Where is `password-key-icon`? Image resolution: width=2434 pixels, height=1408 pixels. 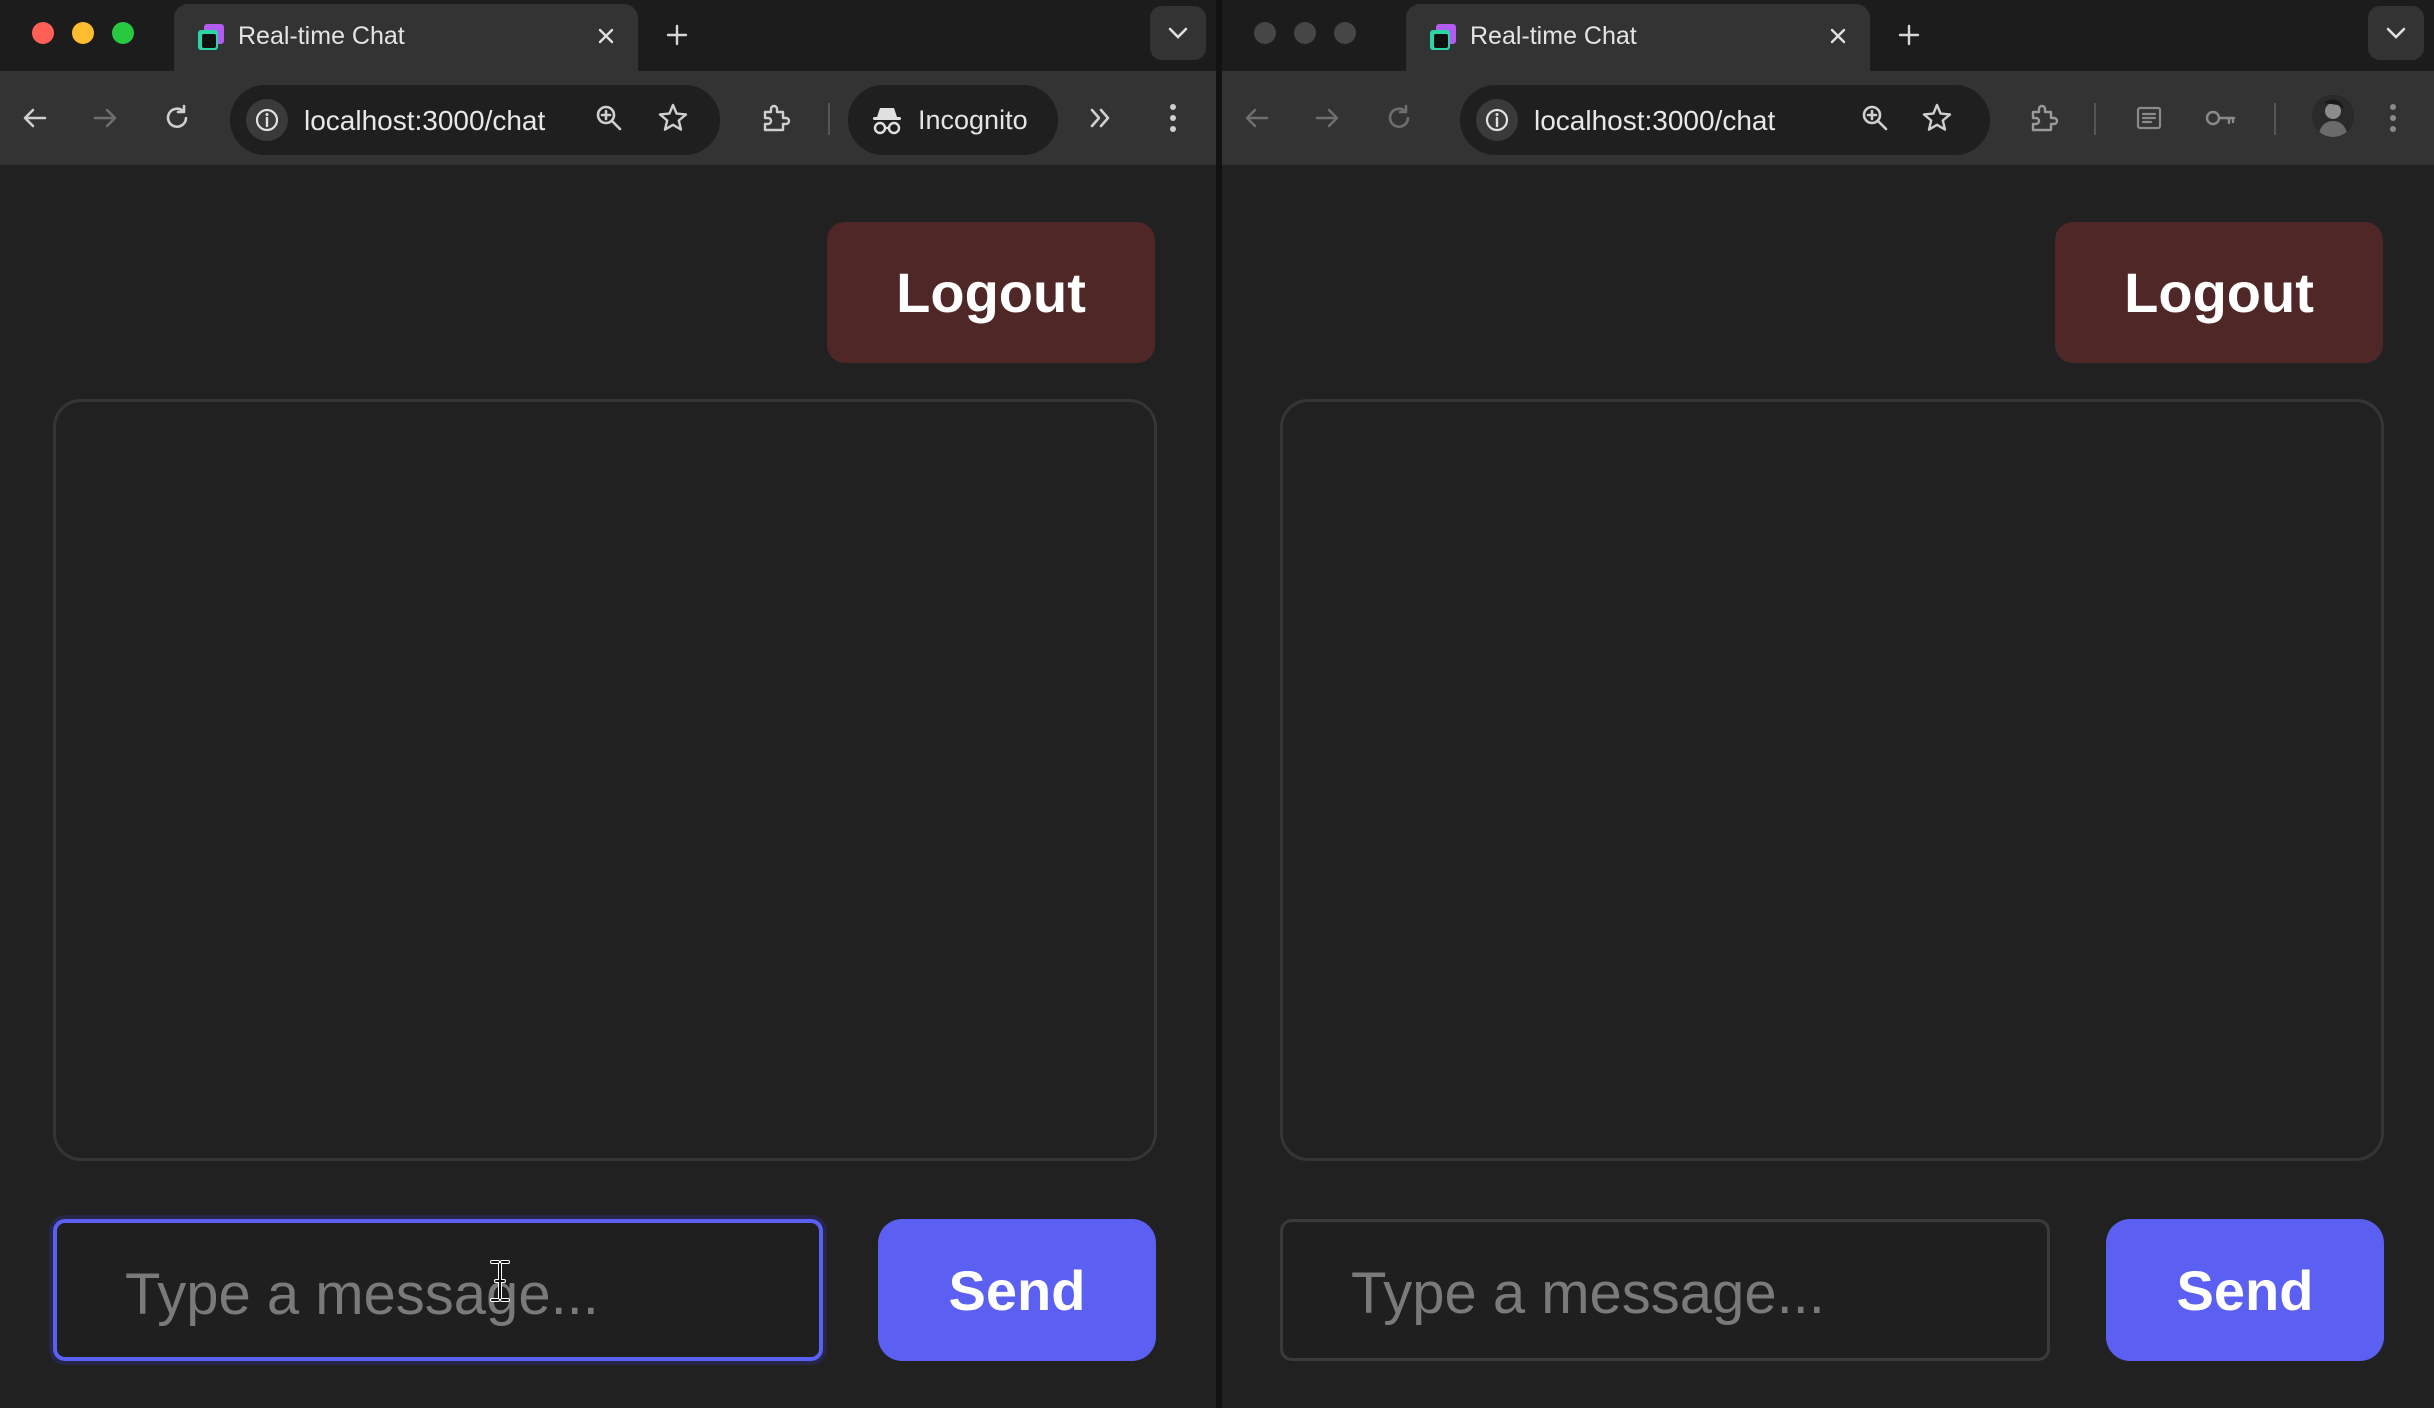
password-key-icon is located at coordinates (2221, 118).